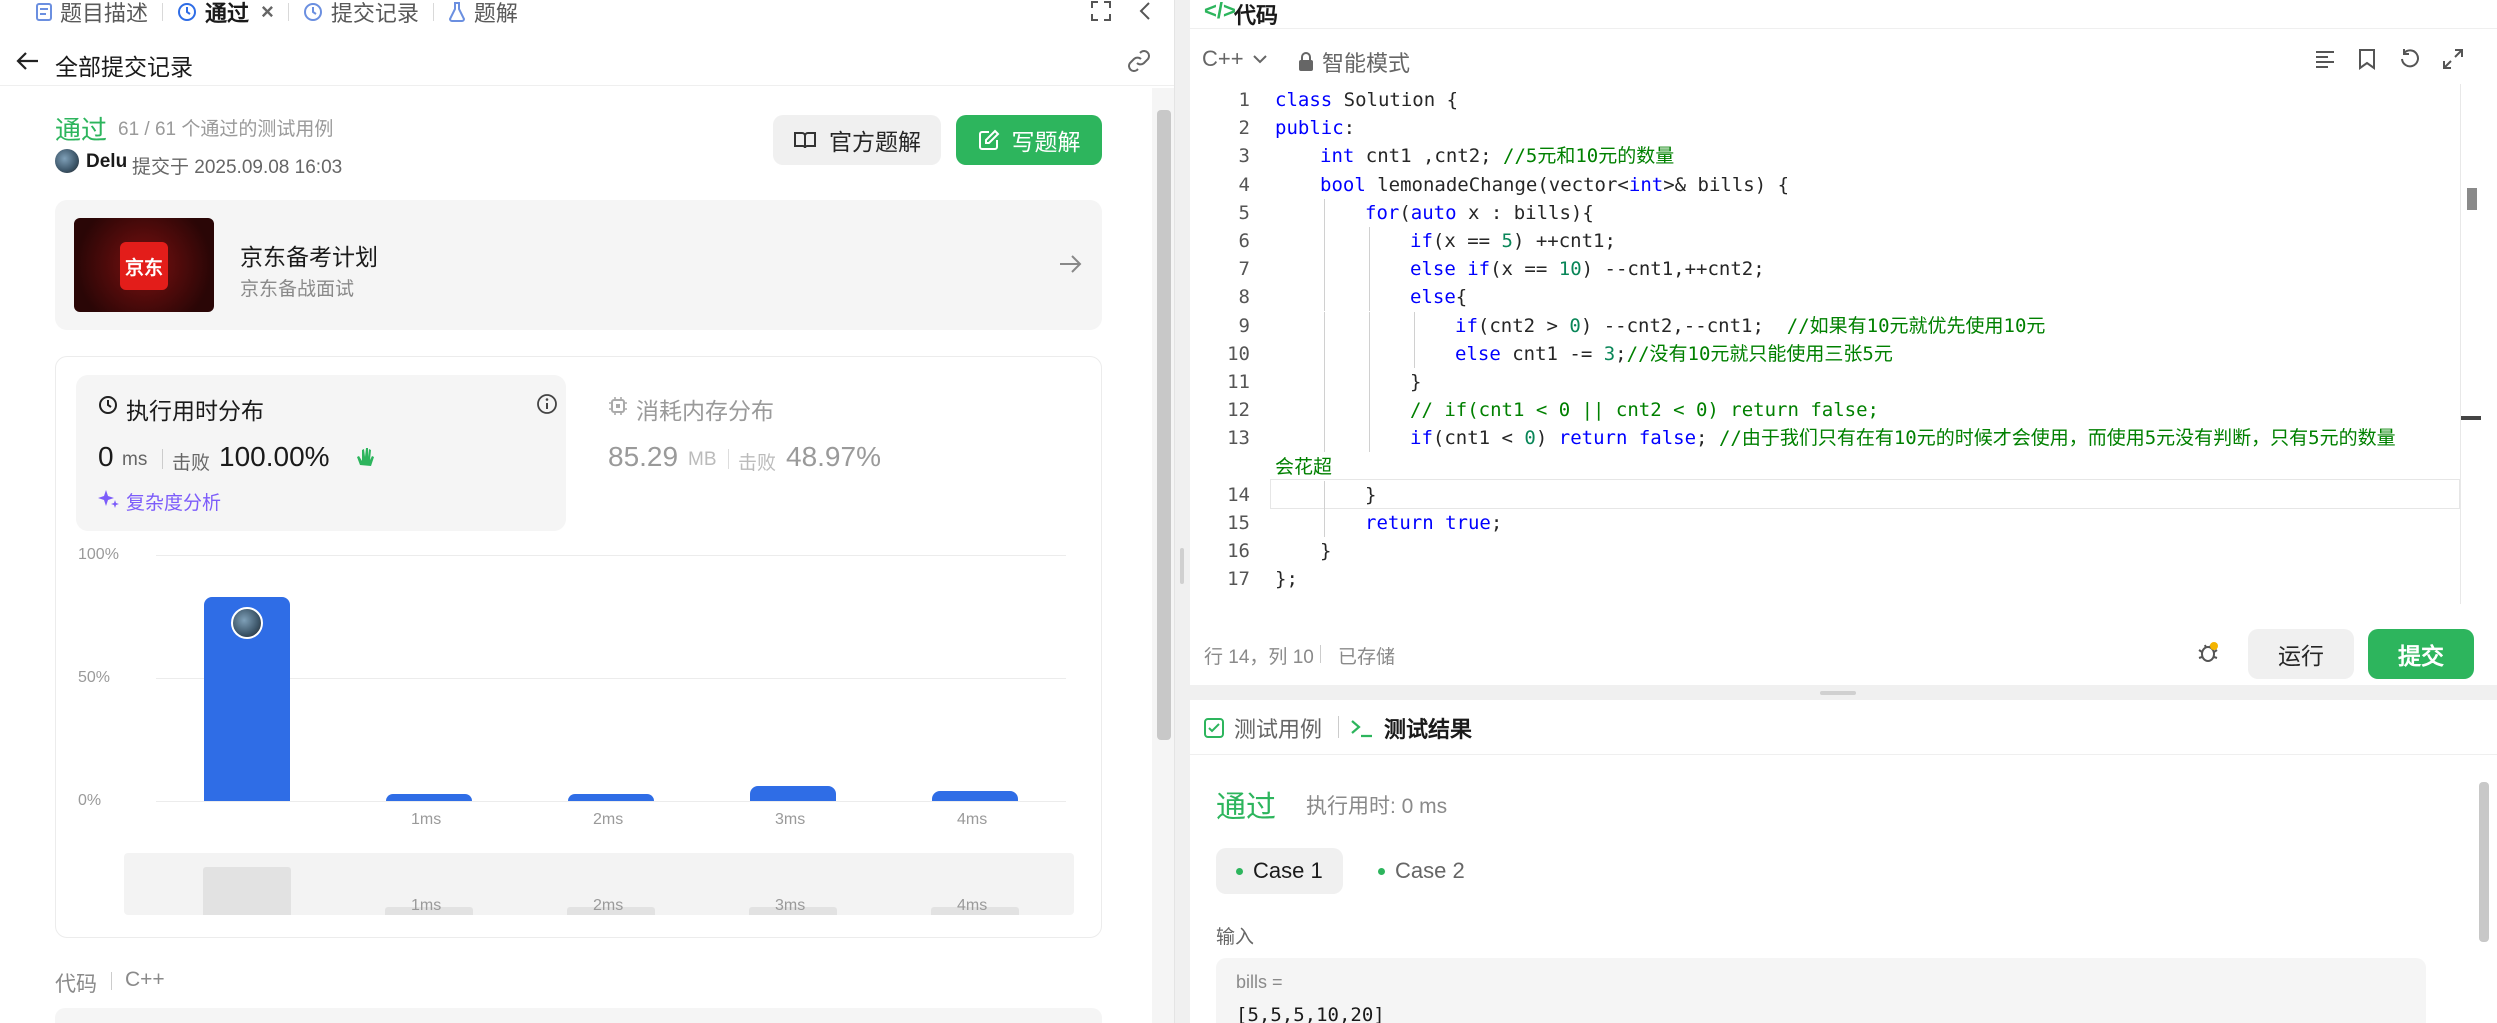 The image size is (2497, 1023). What do you see at coordinates (1238, 551) in the screenshot?
I see `line-number: 16` at bounding box center [1238, 551].